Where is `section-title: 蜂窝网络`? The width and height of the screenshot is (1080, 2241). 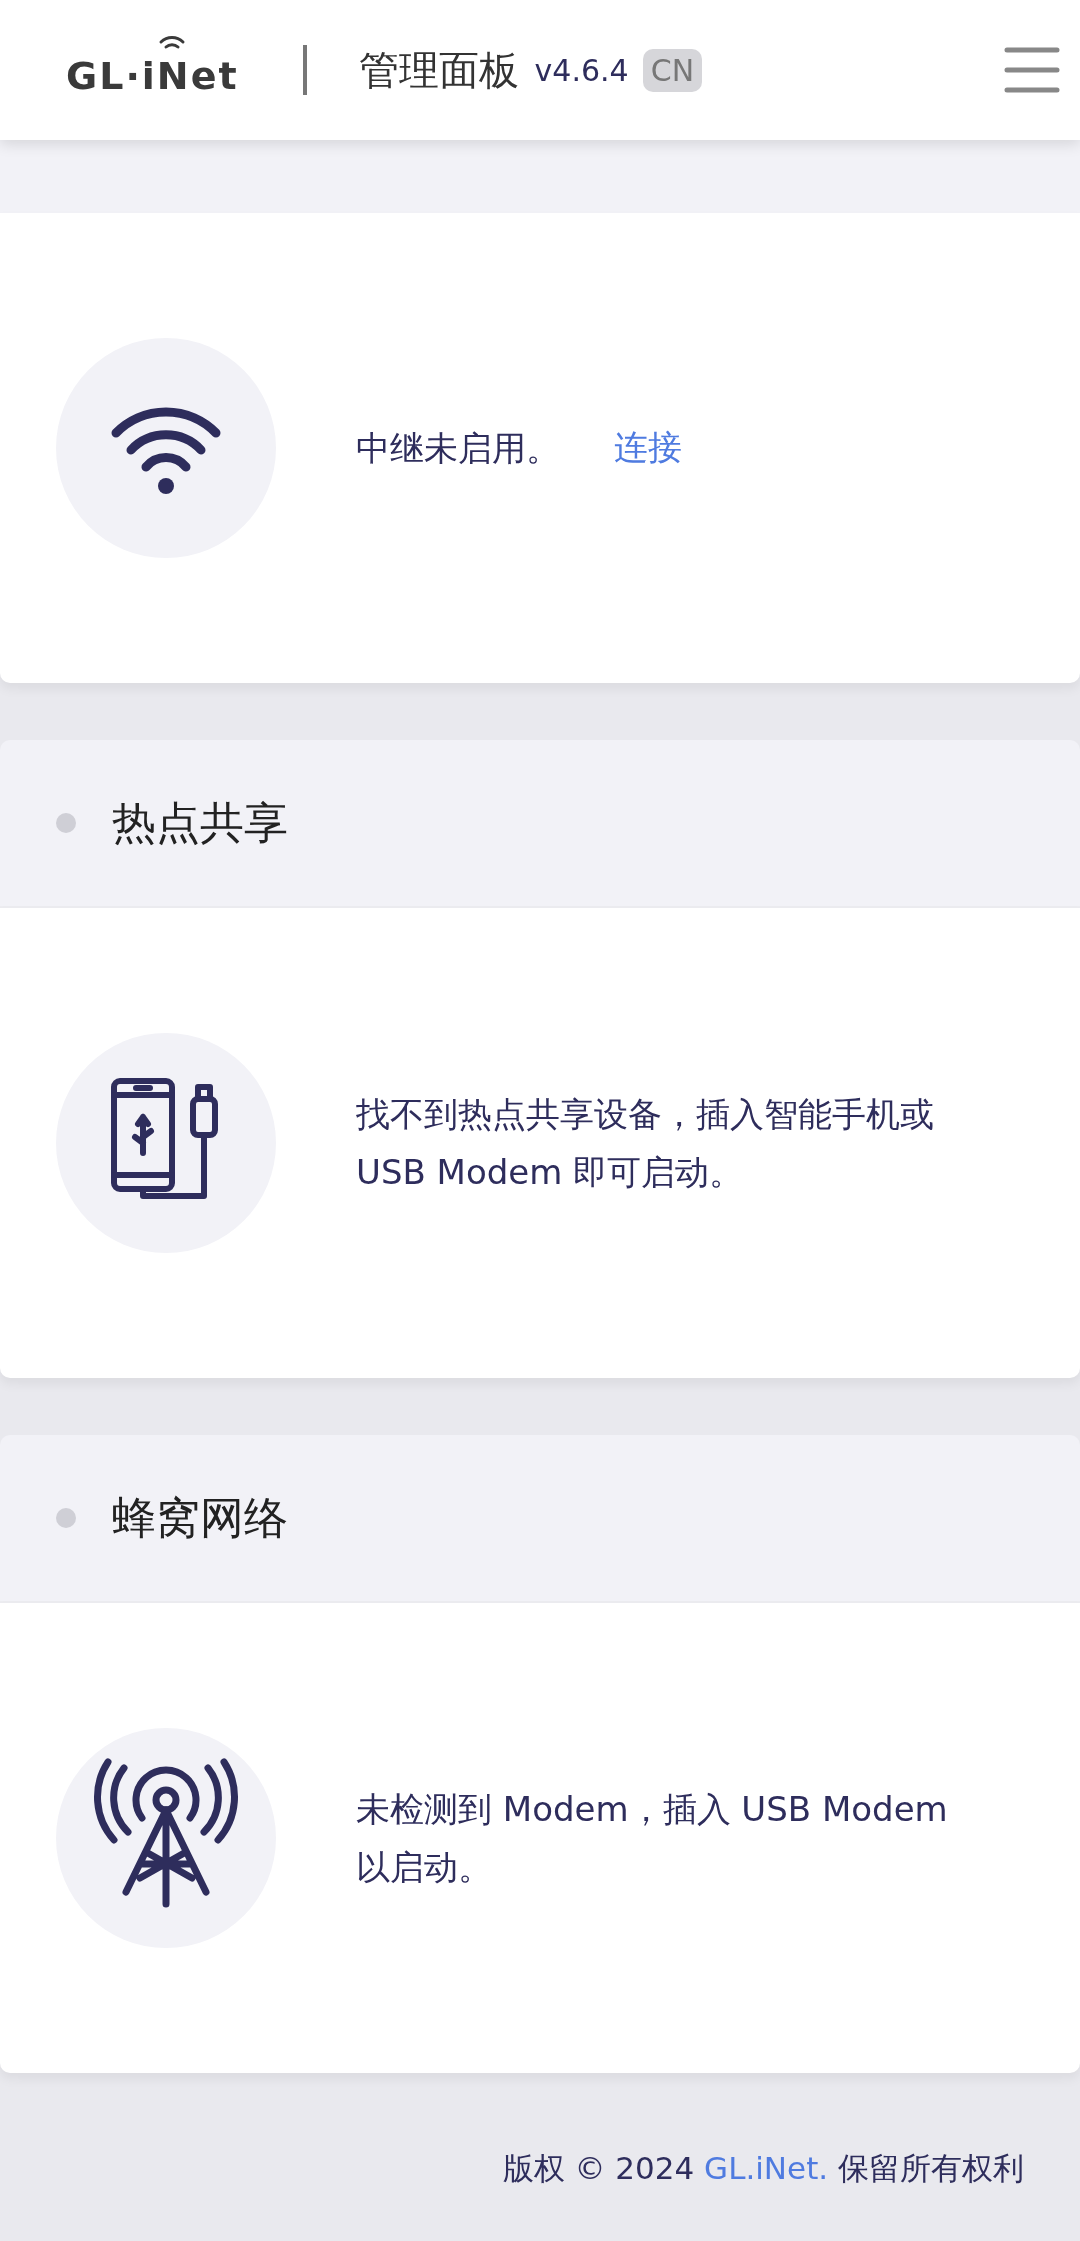 section-title: 蜂窝网络 is located at coordinates (200, 1517).